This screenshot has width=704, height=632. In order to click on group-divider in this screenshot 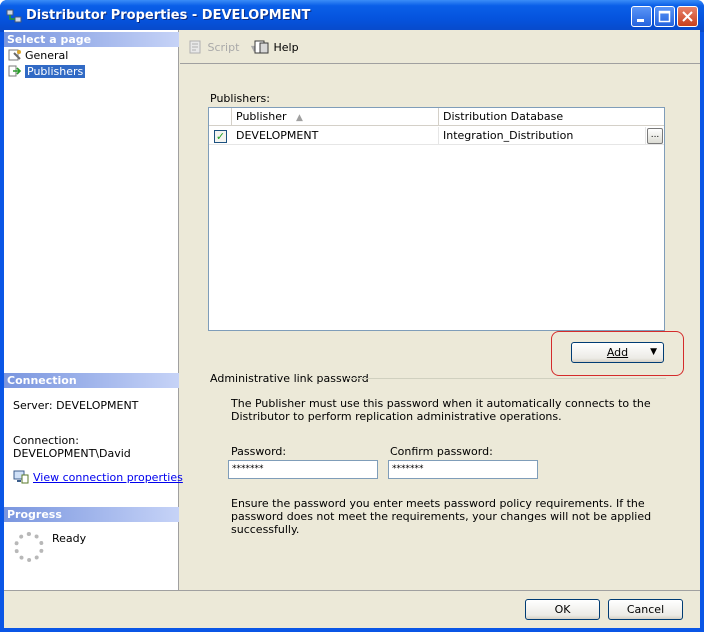, I will do `click(506, 378)`.